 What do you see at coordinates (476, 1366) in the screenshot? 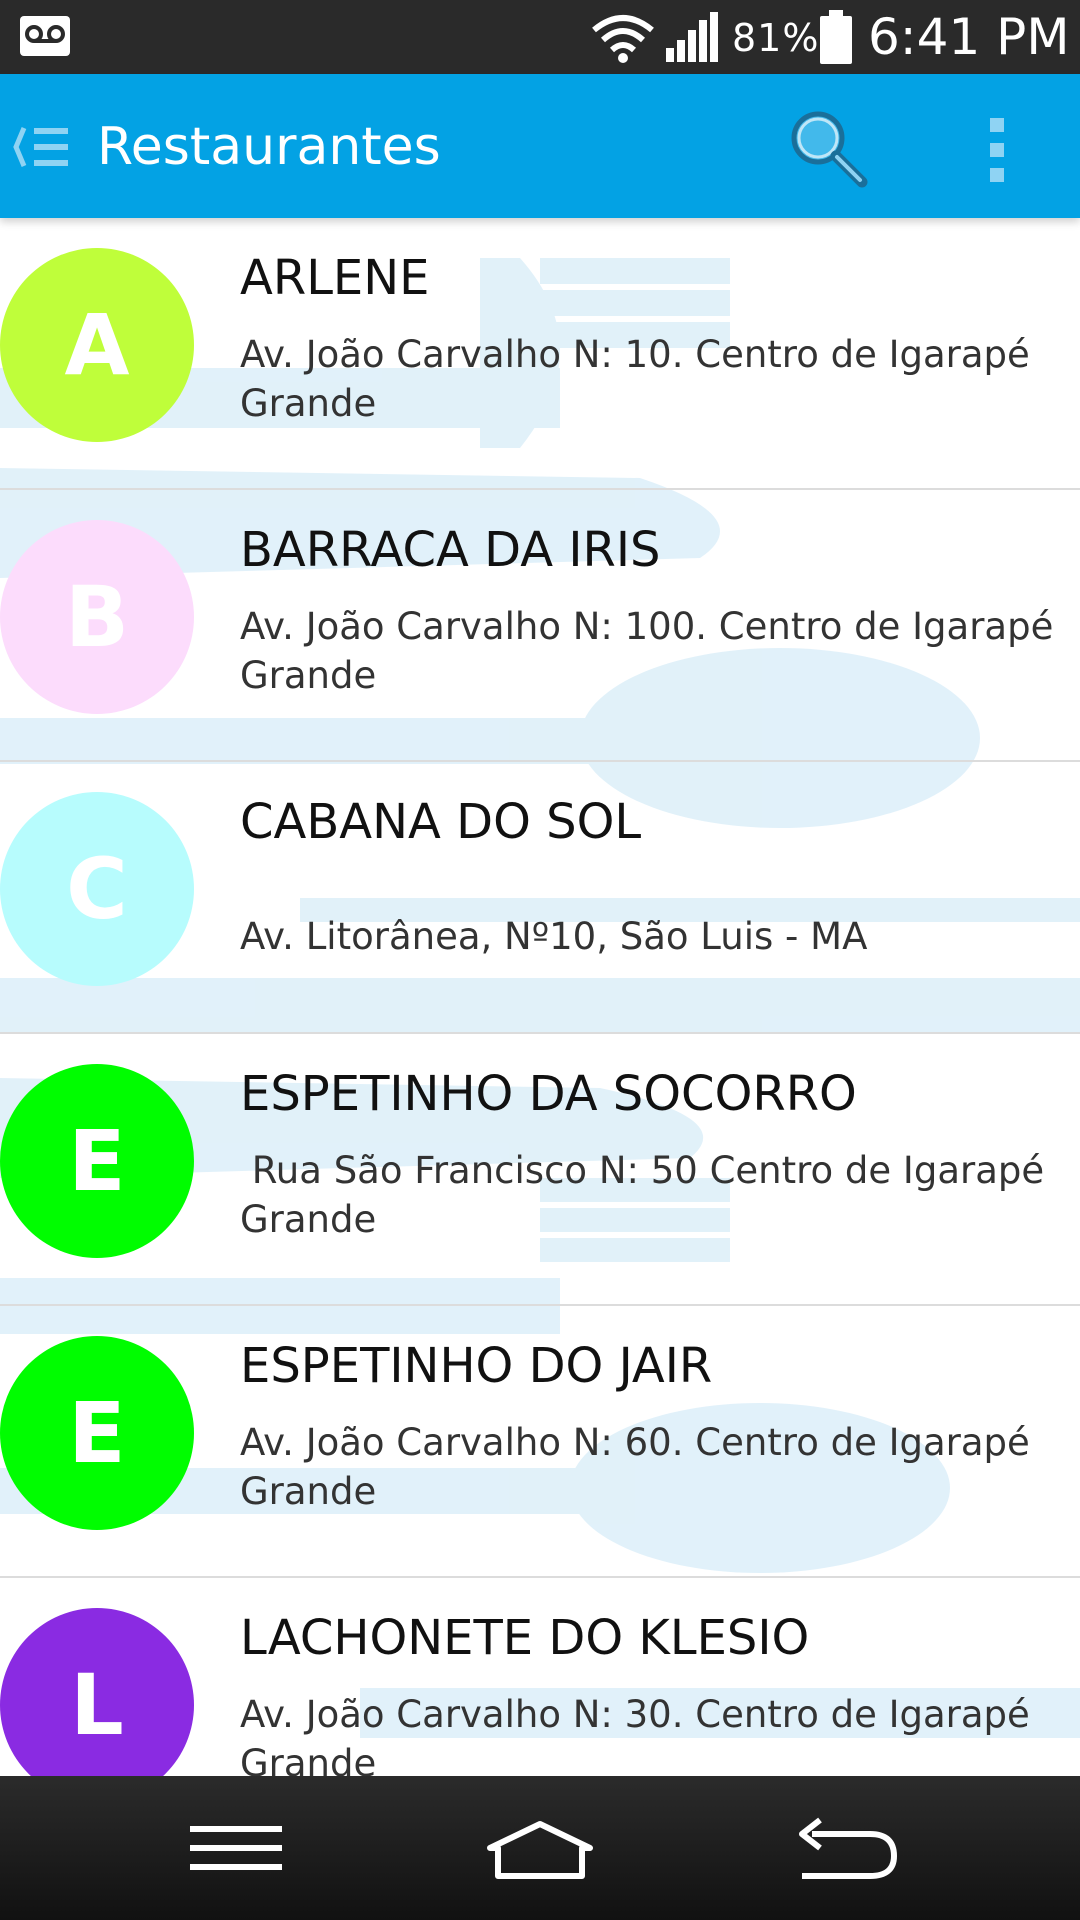
I see `restaurant-name: ESPETINHO DO JAIR` at bounding box center [476, 1366].